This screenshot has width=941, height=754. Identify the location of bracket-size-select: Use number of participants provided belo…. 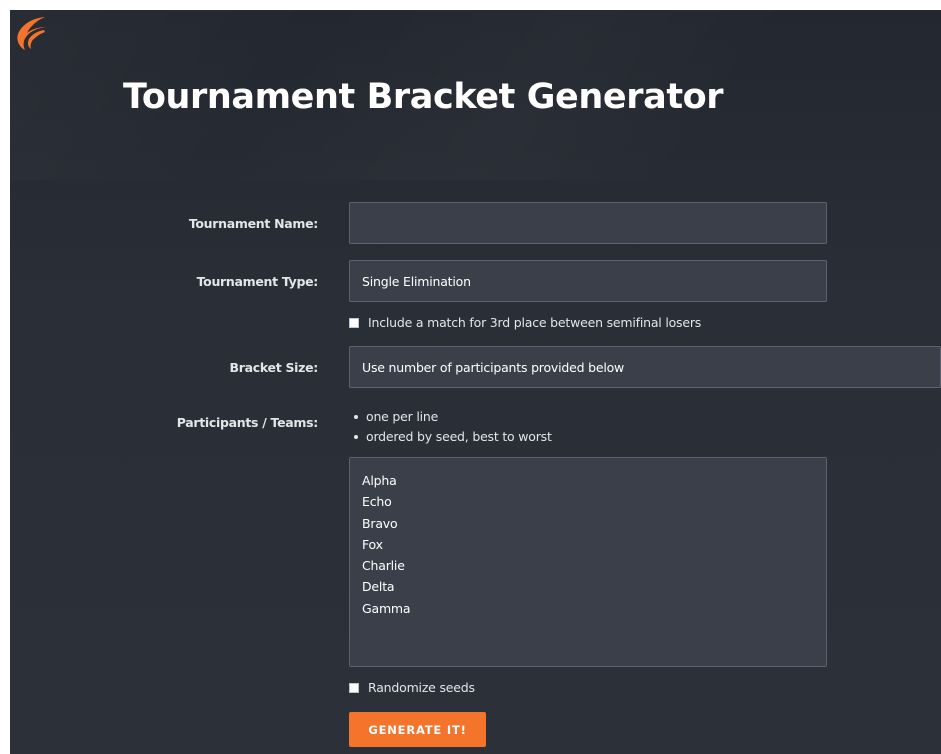
(645, 367).